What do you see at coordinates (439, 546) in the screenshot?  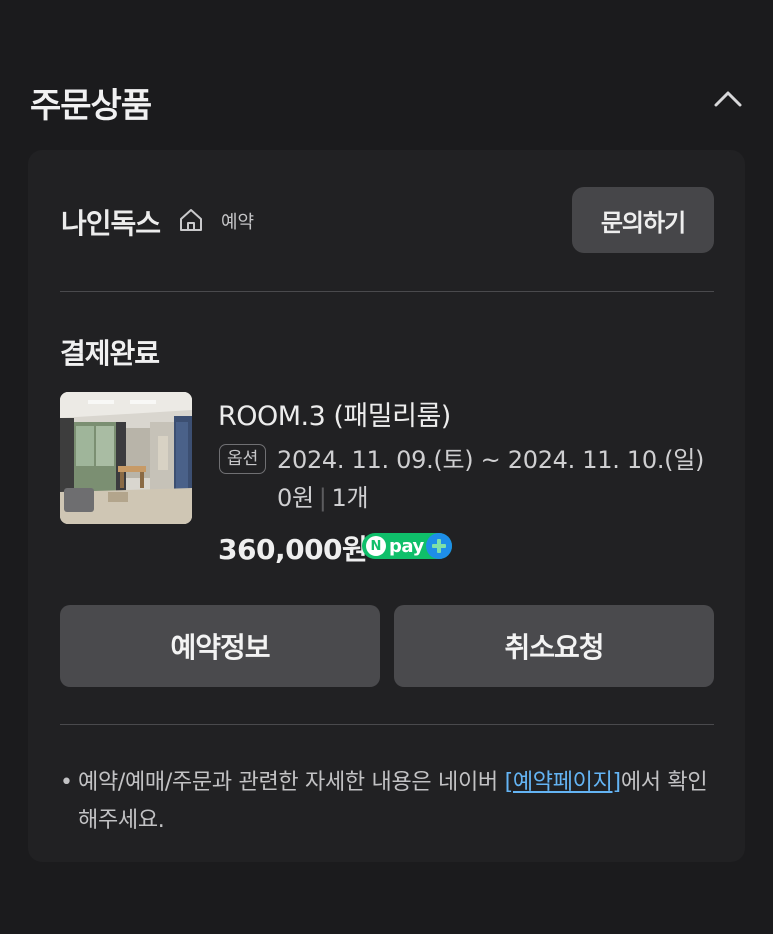 I see `plus-icon` at bounding box center [439, 546].